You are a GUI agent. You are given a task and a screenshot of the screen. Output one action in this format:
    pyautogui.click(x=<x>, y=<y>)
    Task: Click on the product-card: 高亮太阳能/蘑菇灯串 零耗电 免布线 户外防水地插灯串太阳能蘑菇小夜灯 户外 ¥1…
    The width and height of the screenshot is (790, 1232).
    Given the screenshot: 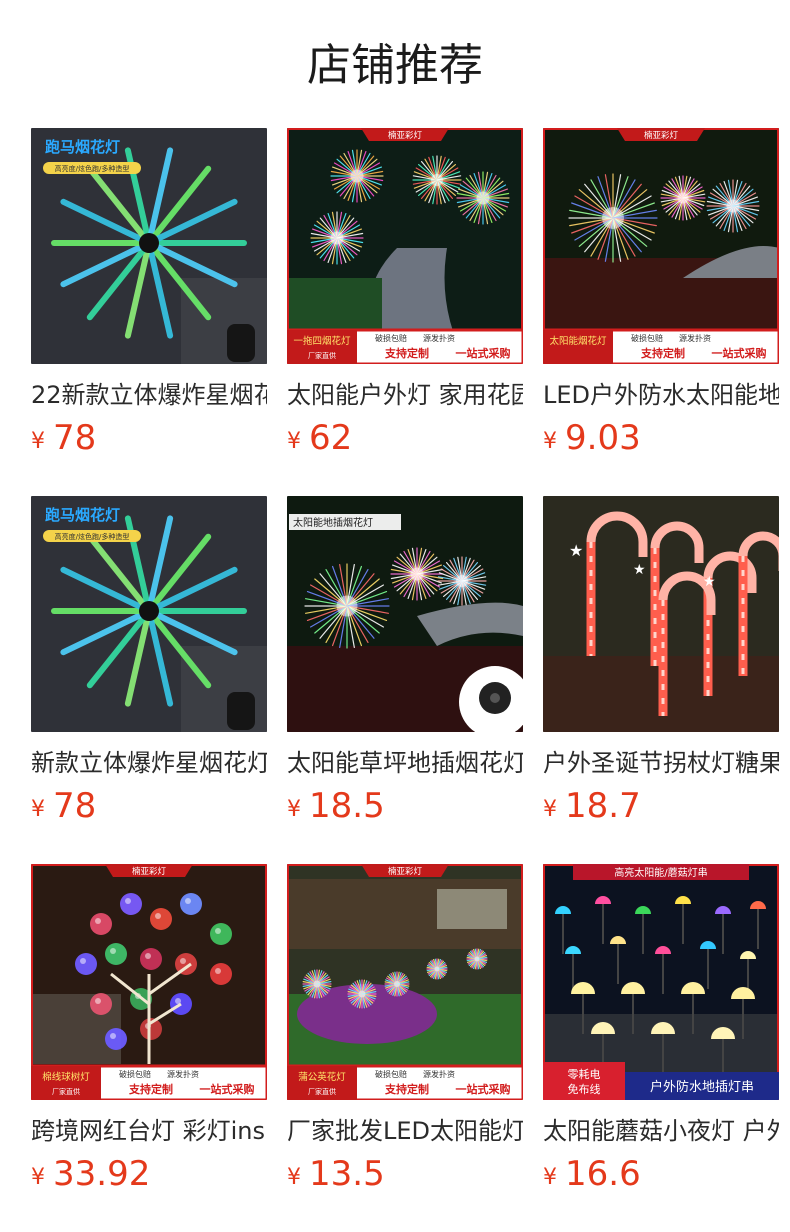 What is the action you would take?
    pyautogui.click(x=661, y=1029)
    